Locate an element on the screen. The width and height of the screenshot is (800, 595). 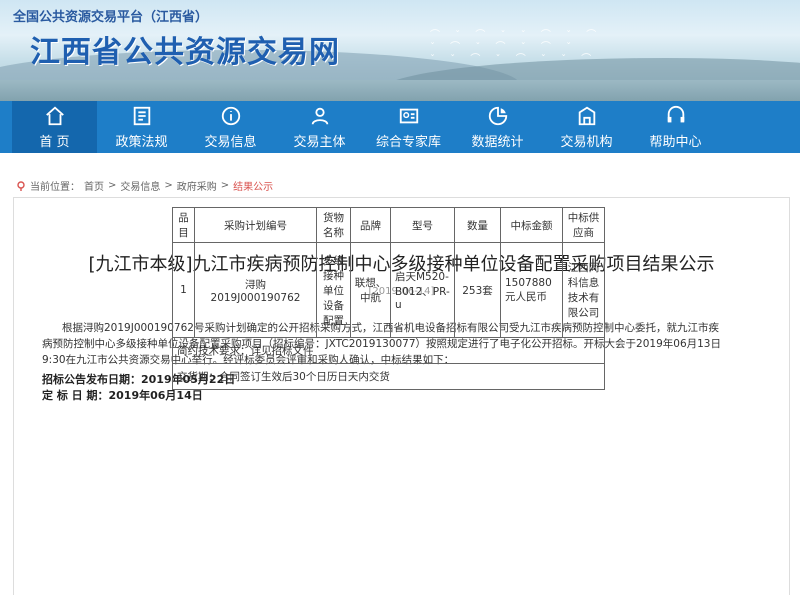
chart-icon is located at coordinates (498, 116).